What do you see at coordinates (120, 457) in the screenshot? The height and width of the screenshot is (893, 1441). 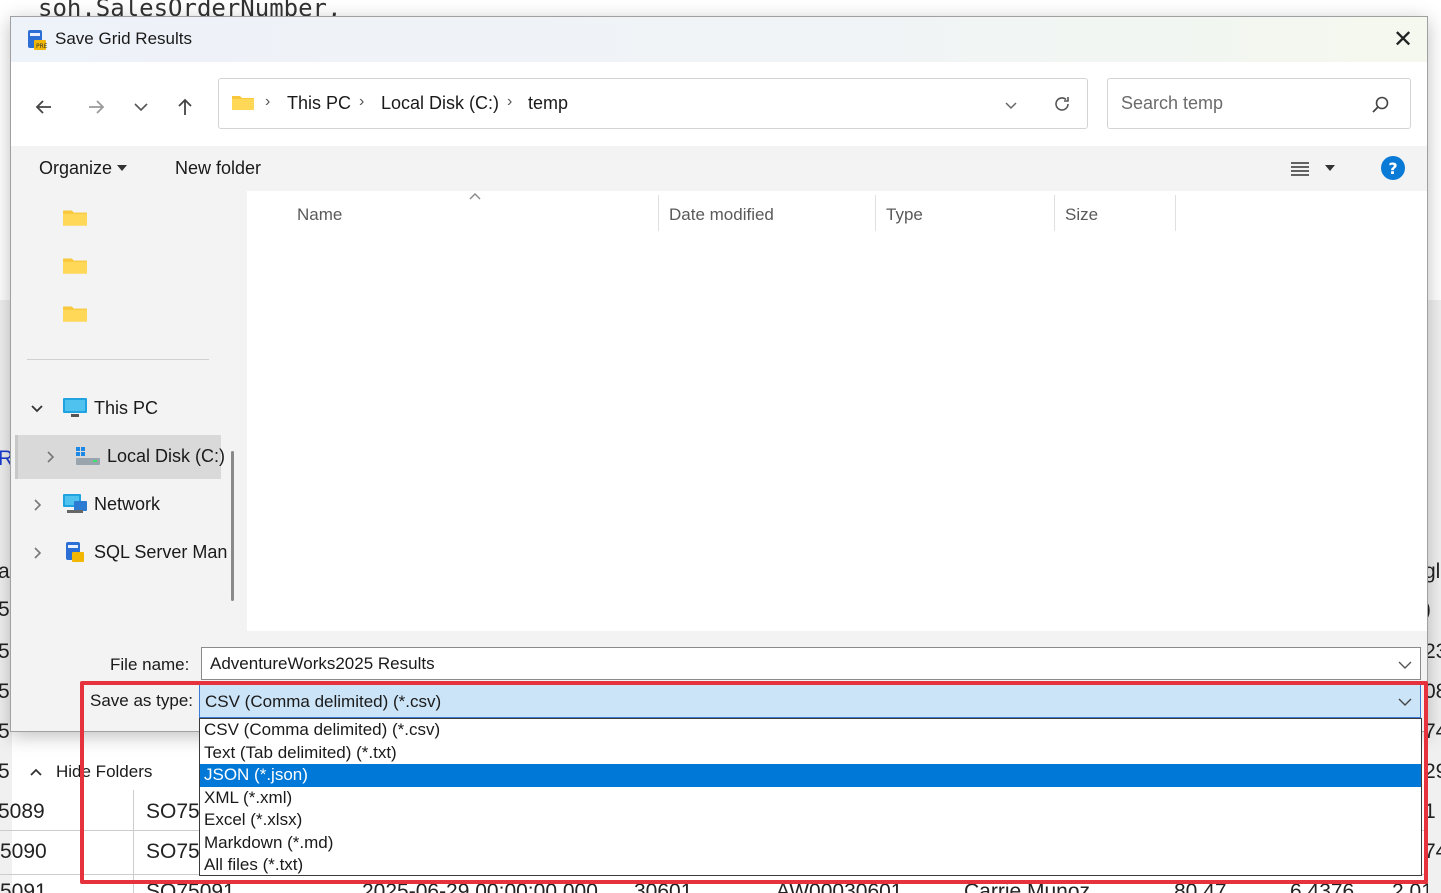 I see `nav-item-local-disk: Local Disk (C:)` at bounding box center [120, 457].